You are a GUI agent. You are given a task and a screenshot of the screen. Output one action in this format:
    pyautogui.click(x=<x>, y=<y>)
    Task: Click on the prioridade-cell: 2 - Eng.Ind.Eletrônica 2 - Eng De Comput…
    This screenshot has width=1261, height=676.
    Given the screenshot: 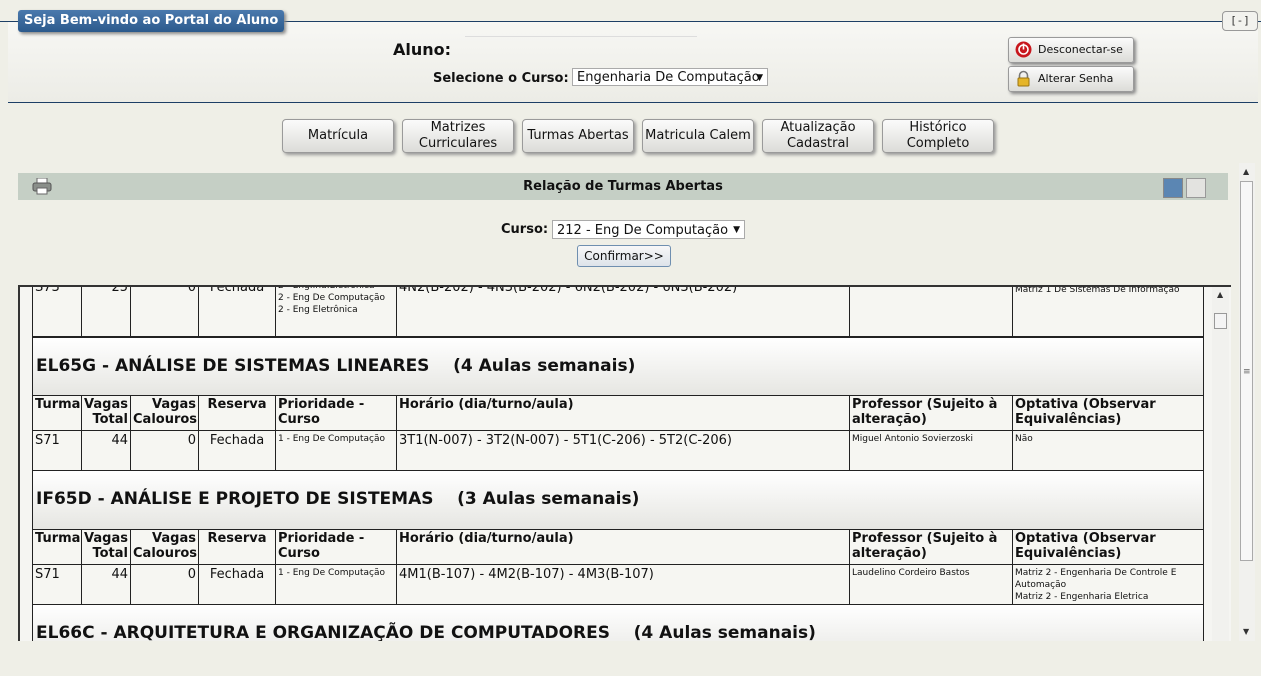 What is the action you would take?
    pyautogui.click(x=336, y=312)
    